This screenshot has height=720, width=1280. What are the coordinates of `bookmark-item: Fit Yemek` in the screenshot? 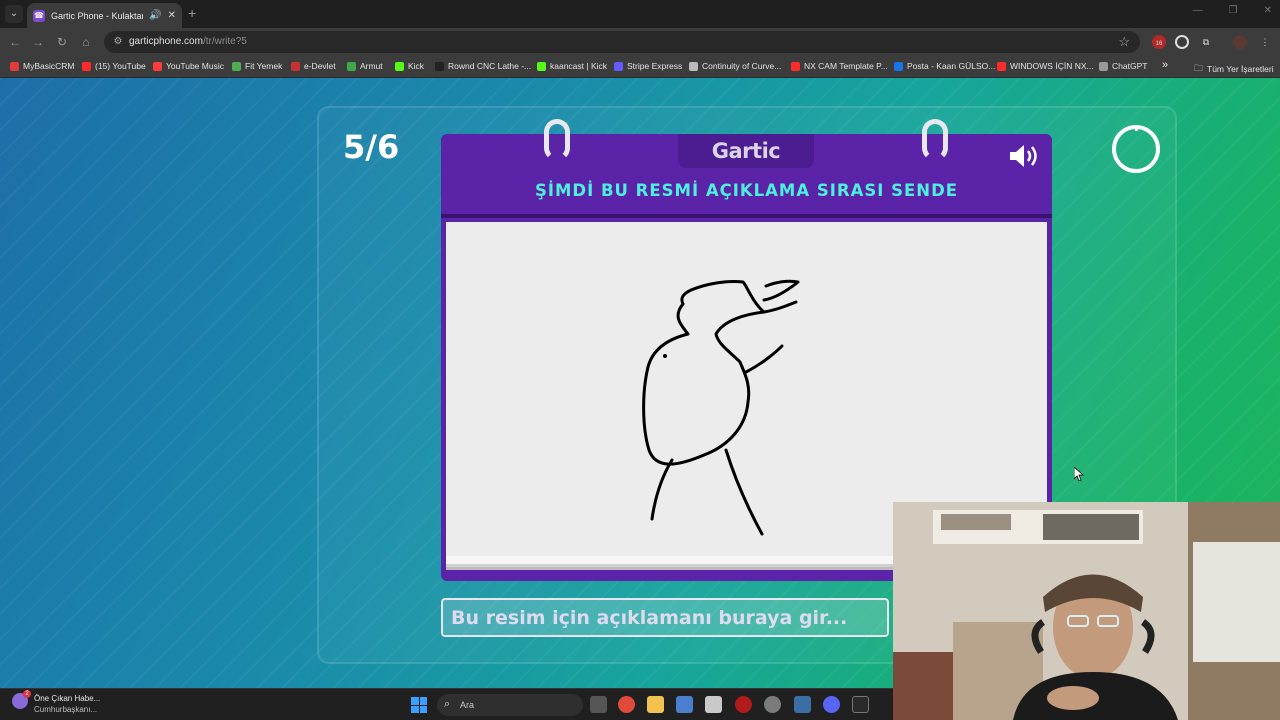 It's located at (257, 66).